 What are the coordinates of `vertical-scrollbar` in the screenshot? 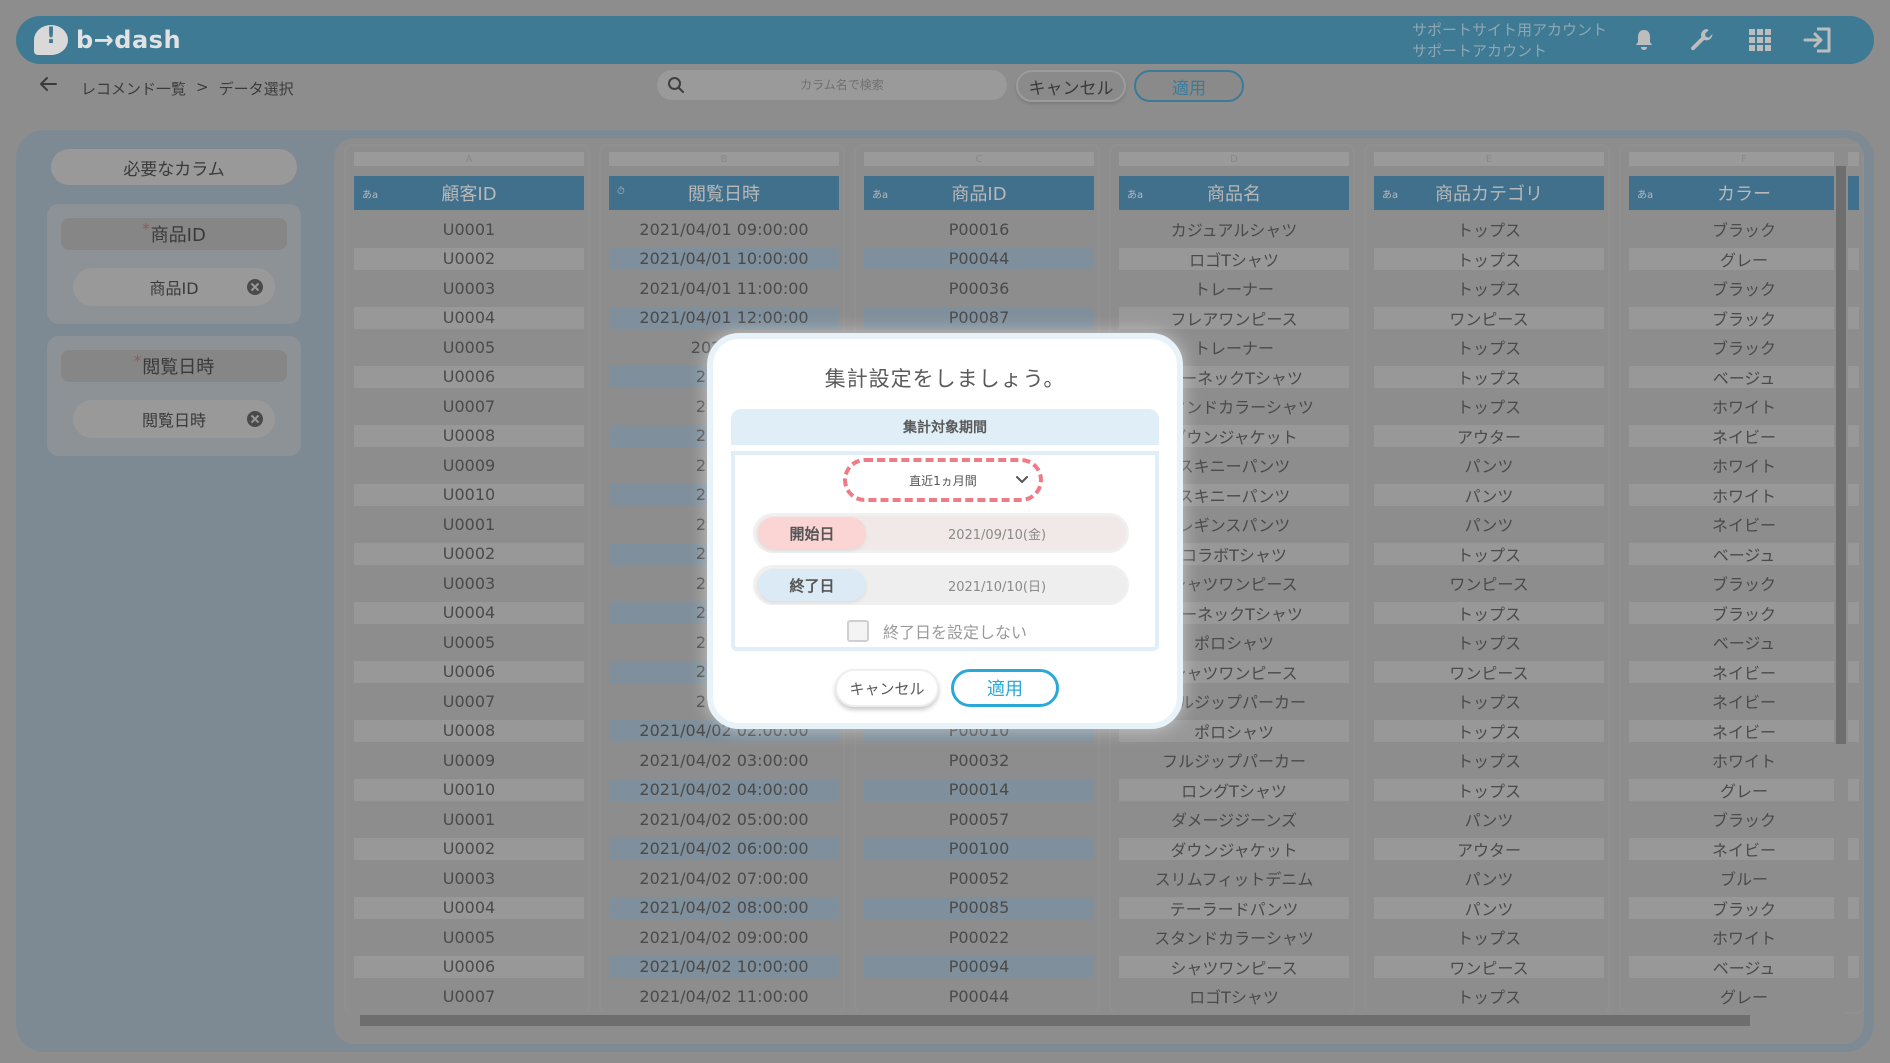 It's located at (1841, 581).